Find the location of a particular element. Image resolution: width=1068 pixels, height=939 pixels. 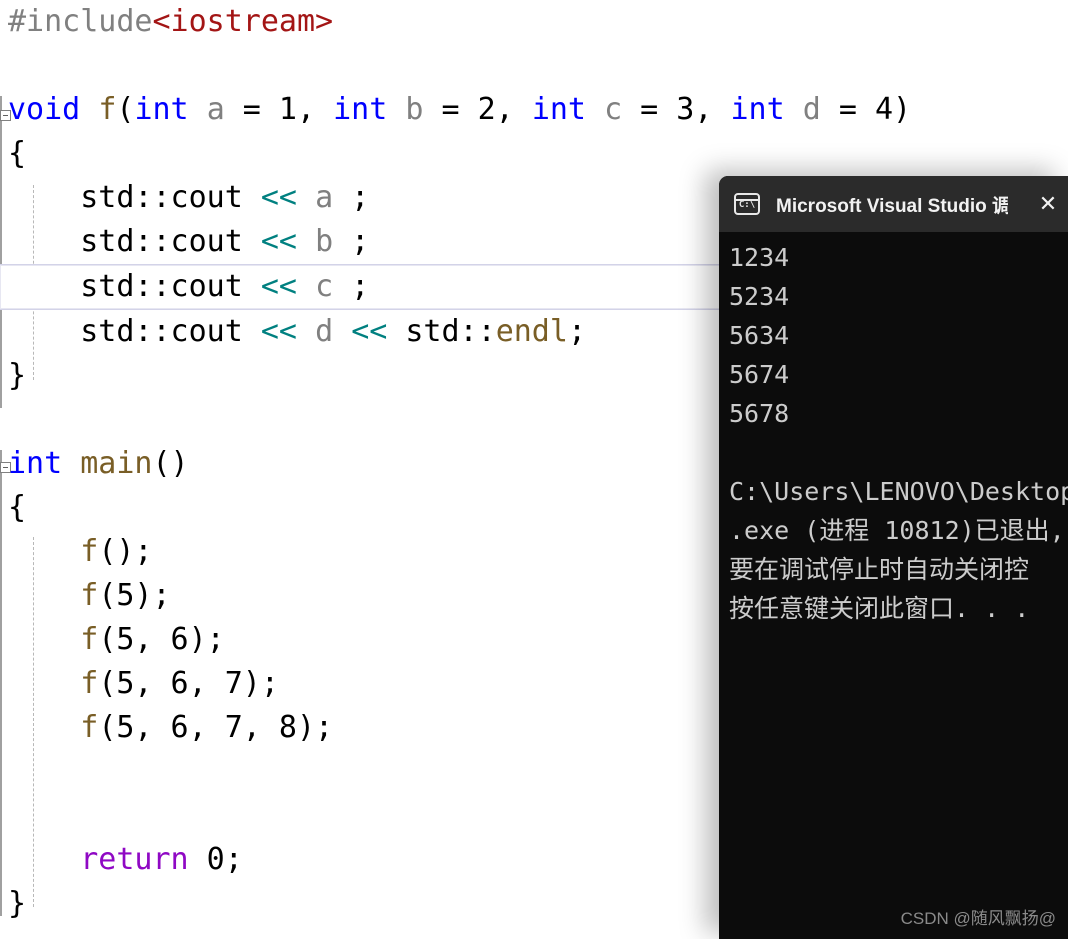

console-line: 要在调试停止时自动关闭控 is located at coordinates (879, 569).